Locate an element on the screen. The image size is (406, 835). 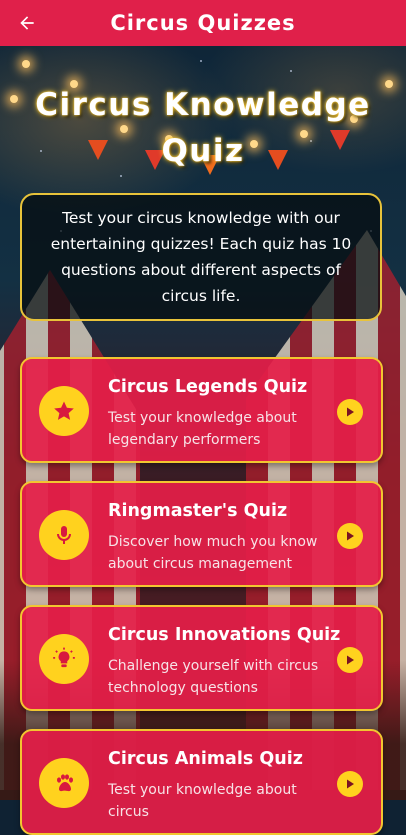
quiz-title: Ringmaster's Quiz is located at coordinates (198, 511).